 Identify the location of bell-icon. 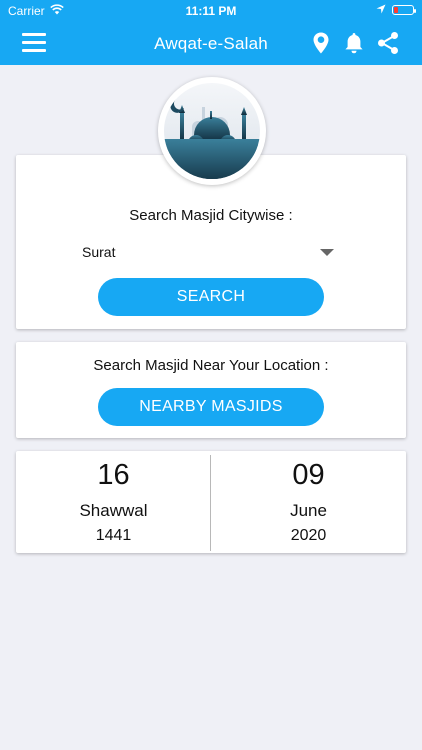
(354, 43).